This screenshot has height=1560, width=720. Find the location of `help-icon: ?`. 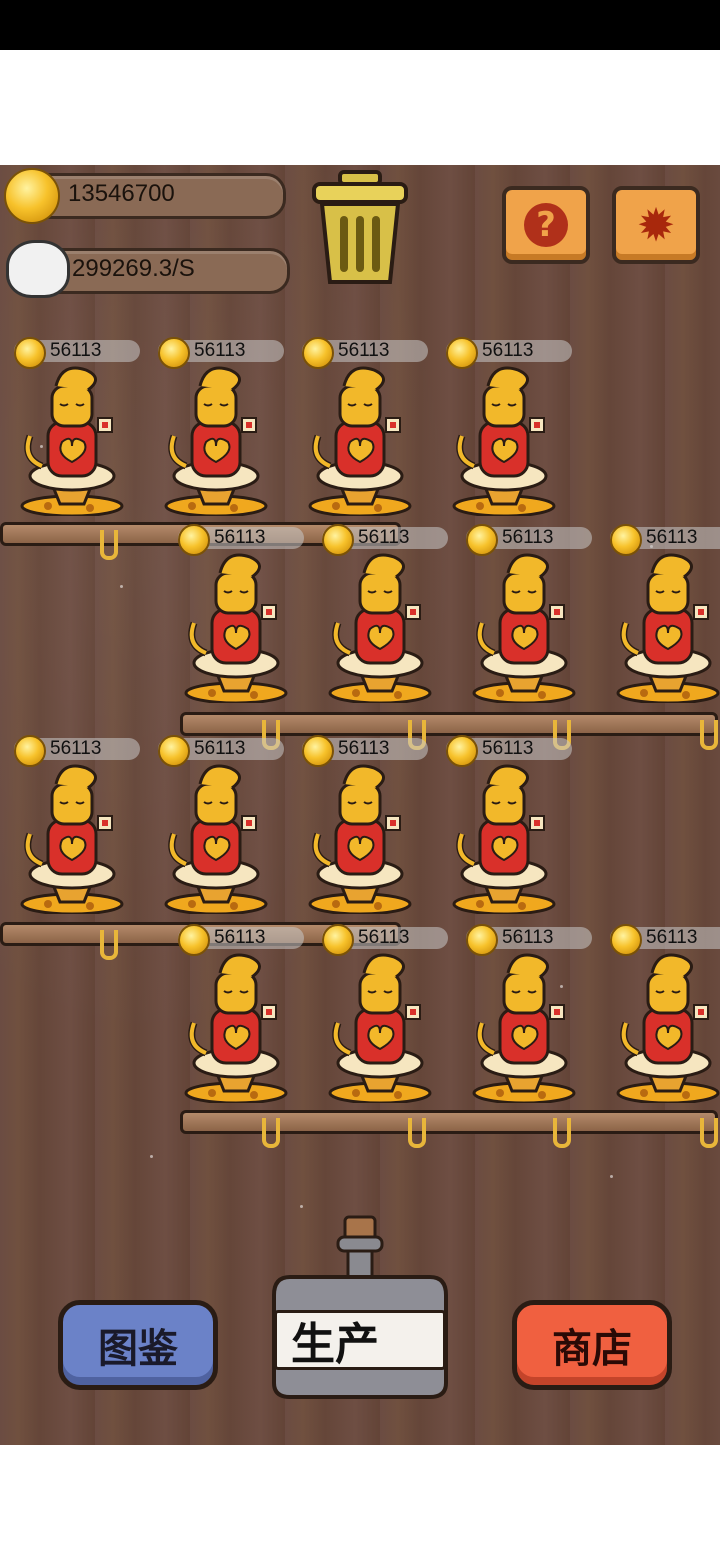

help-icon: ? is located at coordinates (546, 225).